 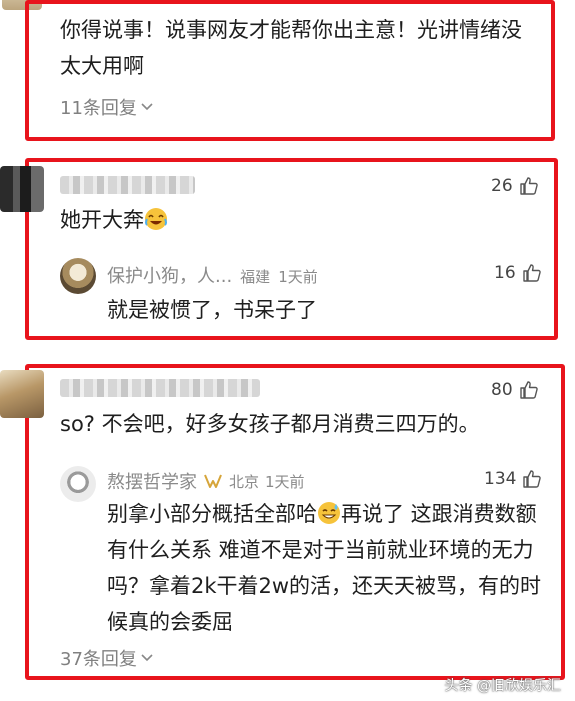 I want to click on like-count: 80, so click(x=502, y=390).